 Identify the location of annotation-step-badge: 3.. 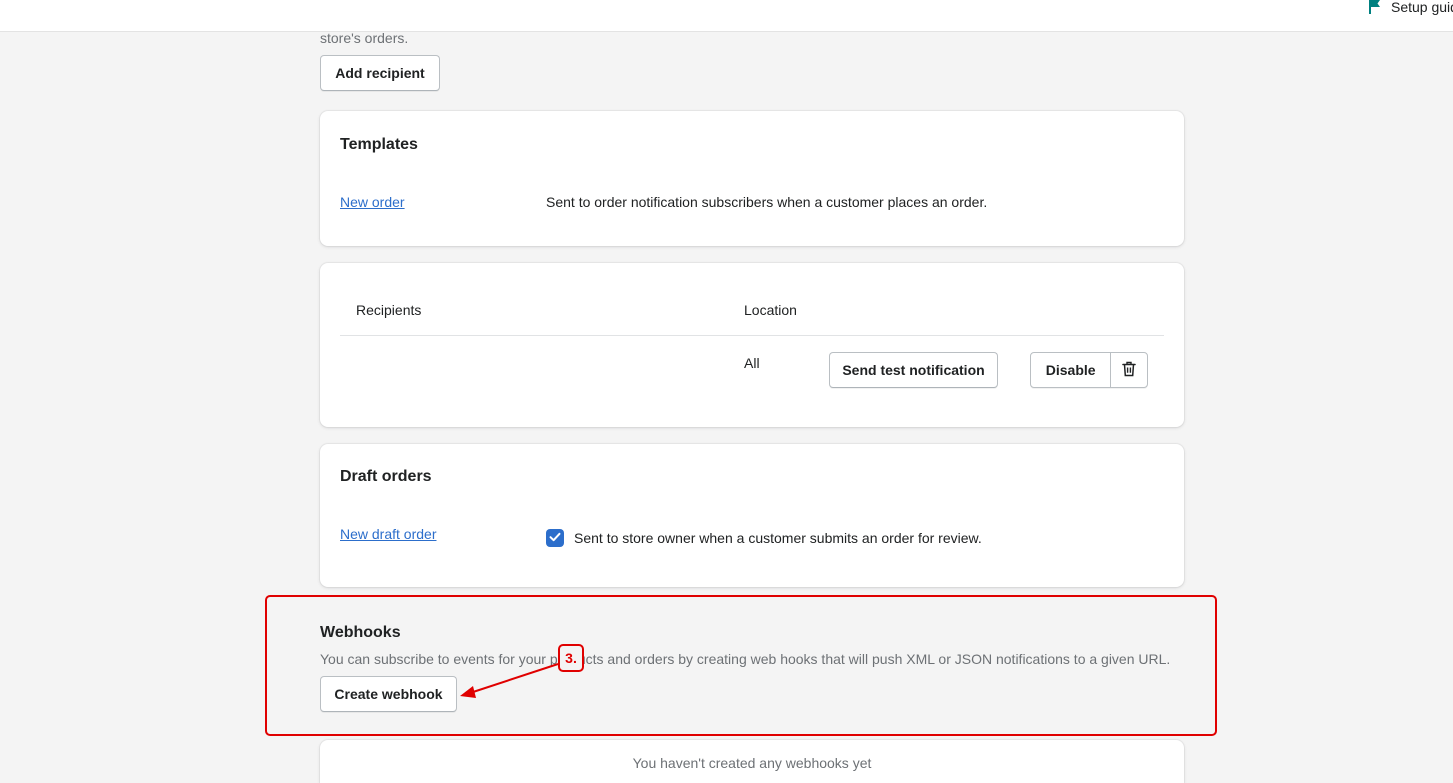
(571, 658).